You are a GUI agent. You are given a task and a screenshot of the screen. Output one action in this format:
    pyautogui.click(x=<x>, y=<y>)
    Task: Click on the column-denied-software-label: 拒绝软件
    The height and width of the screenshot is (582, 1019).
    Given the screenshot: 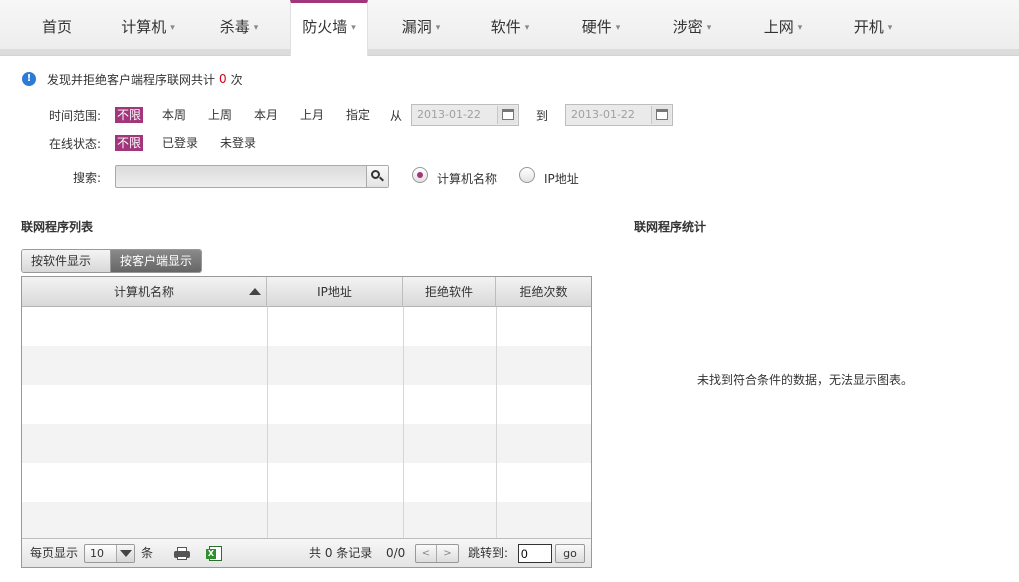 What is the action you would take?
    pyautogui.click(x=448, y=292)
    